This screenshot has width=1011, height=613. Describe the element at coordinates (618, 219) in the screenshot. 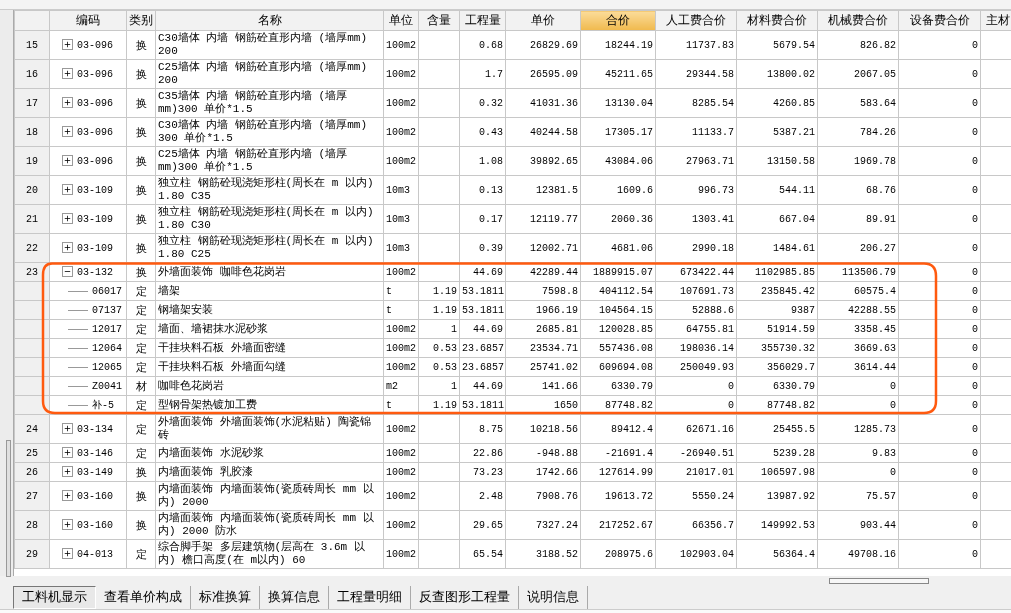

I see `table-cell: 2060.36` at that location.